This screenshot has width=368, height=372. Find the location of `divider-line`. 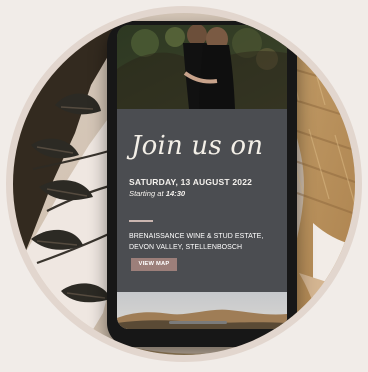

divider-line is located at coordinates (141, 221).